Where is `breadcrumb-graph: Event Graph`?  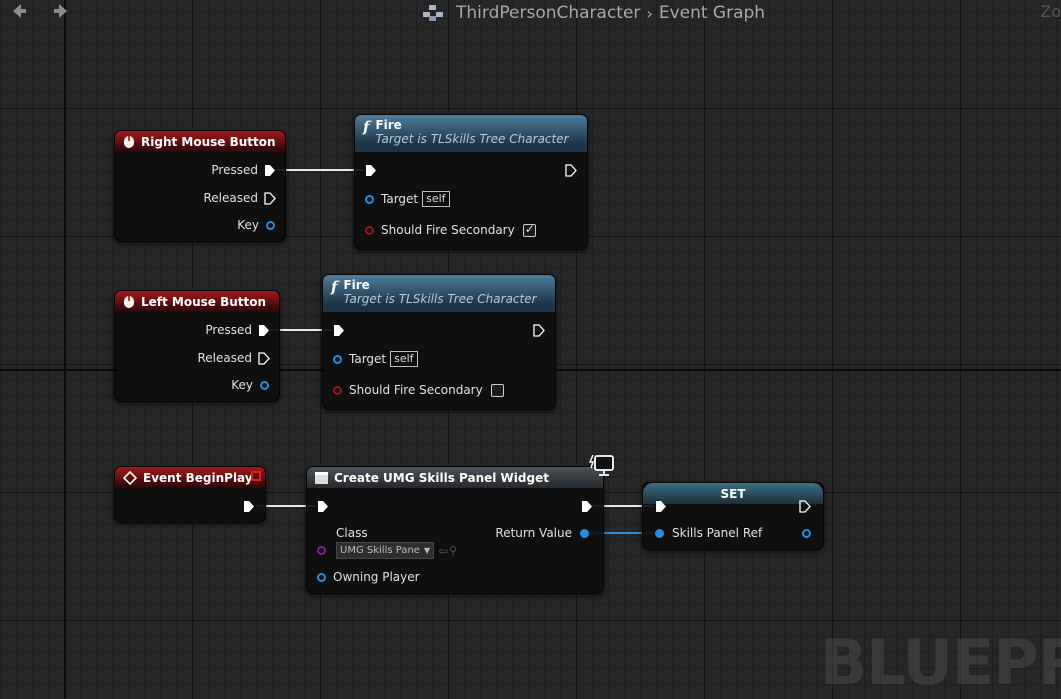
breadcrumb-graph: Event Graph is located at coordinates (712, 13).